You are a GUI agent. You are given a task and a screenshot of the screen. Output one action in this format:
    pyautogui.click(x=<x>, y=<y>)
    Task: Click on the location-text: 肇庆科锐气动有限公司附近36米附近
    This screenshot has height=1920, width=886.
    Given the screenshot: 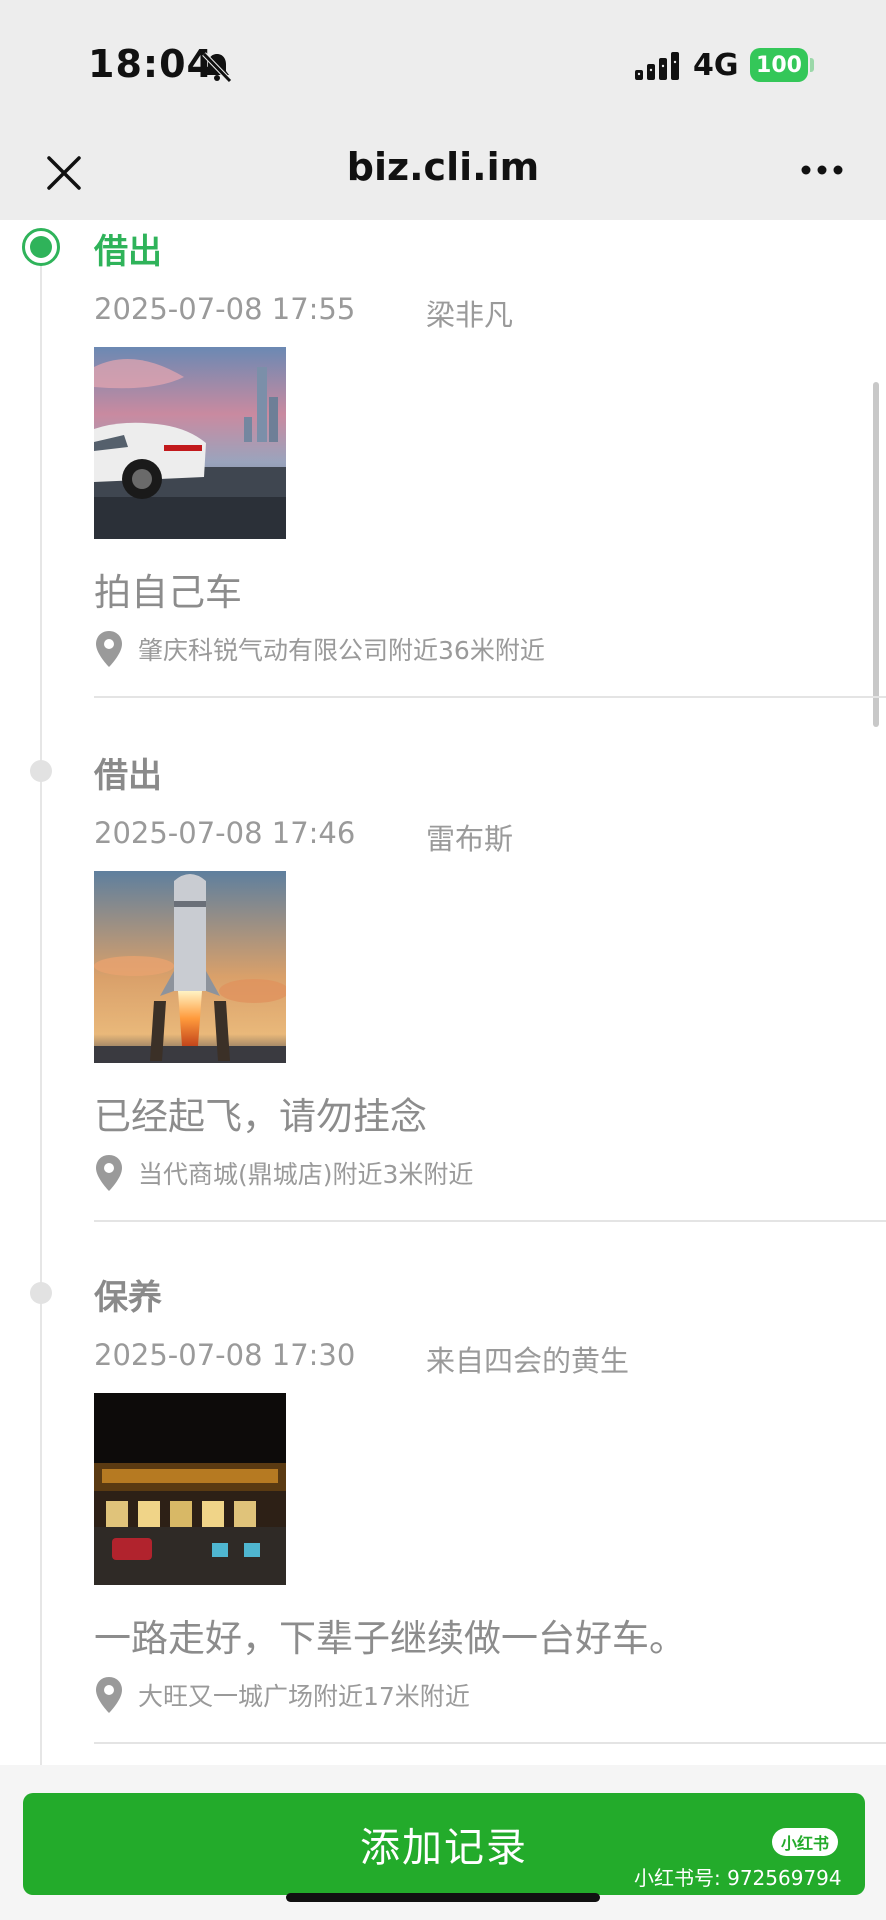 What is the action you would take?
    pyautogui.click(x=341, y=650)
    